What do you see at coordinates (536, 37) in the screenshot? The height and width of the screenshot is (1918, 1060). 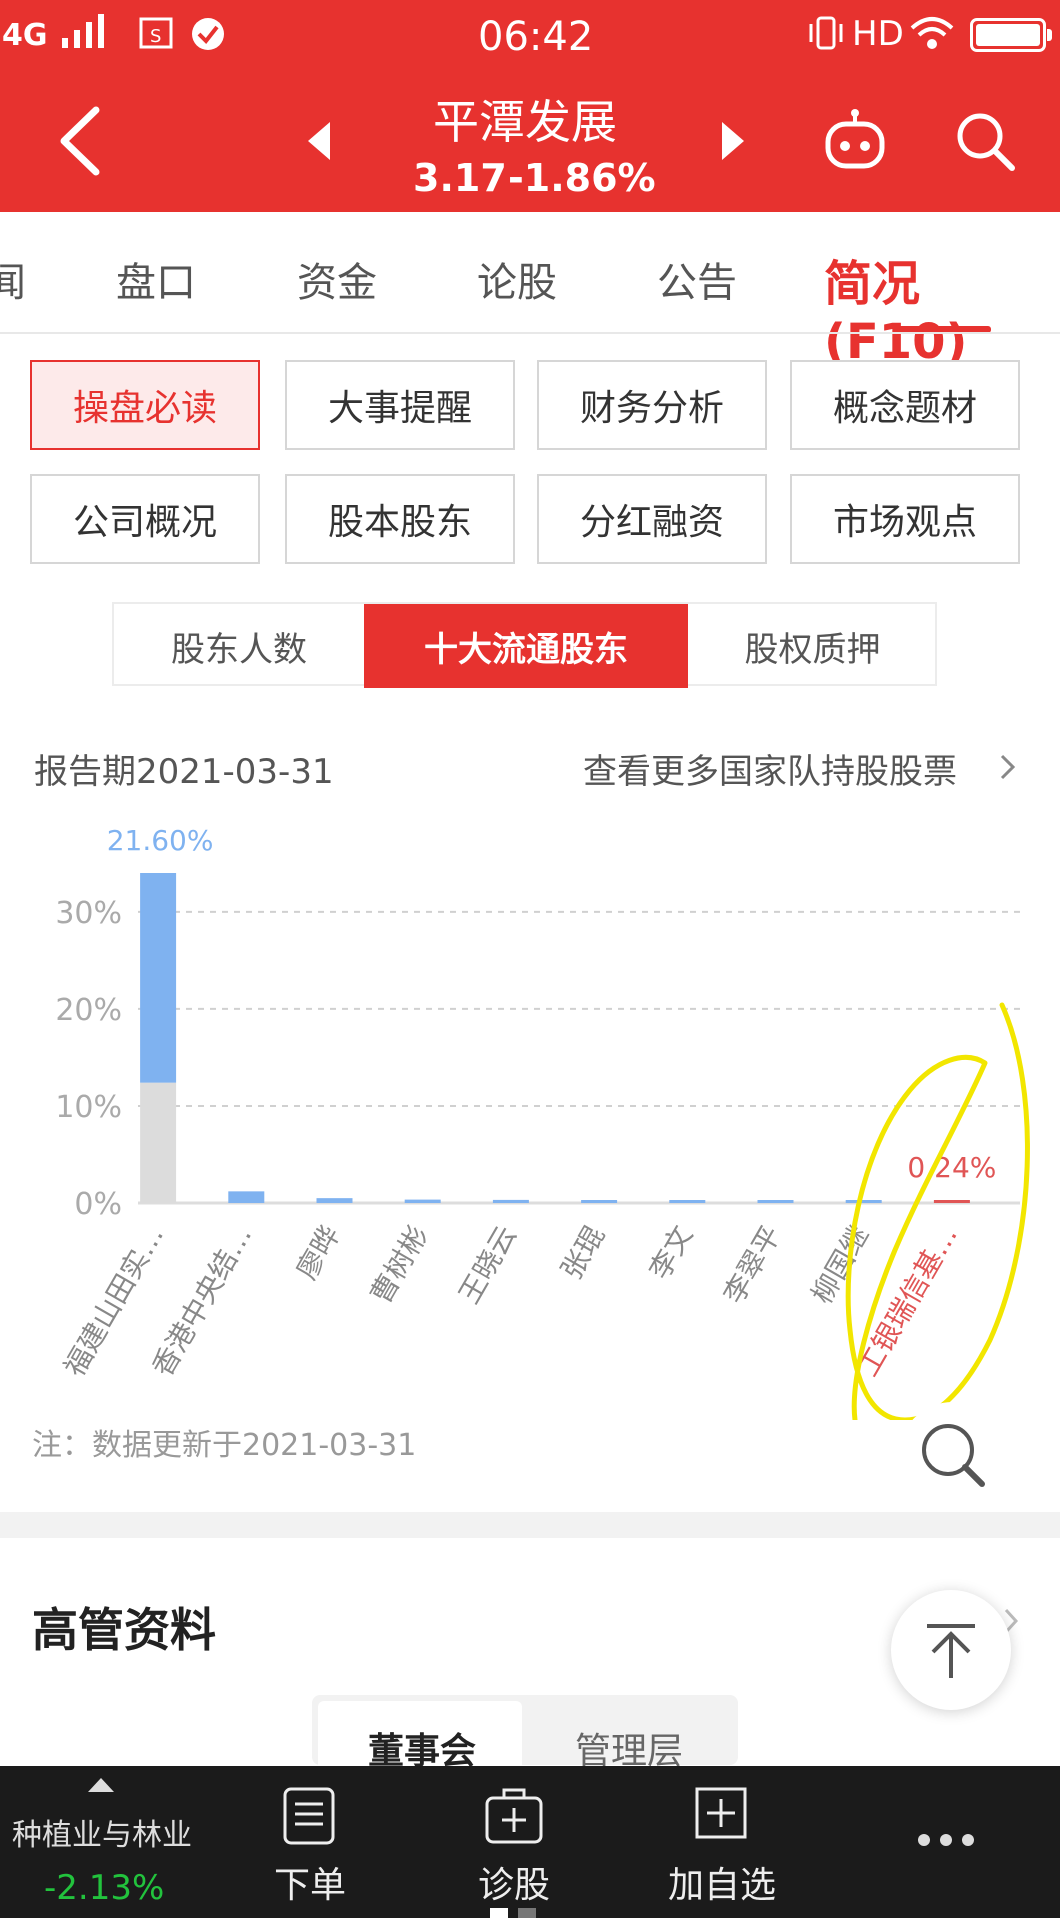 I see `status-time: 06:42` at bounding box center [536, 37].